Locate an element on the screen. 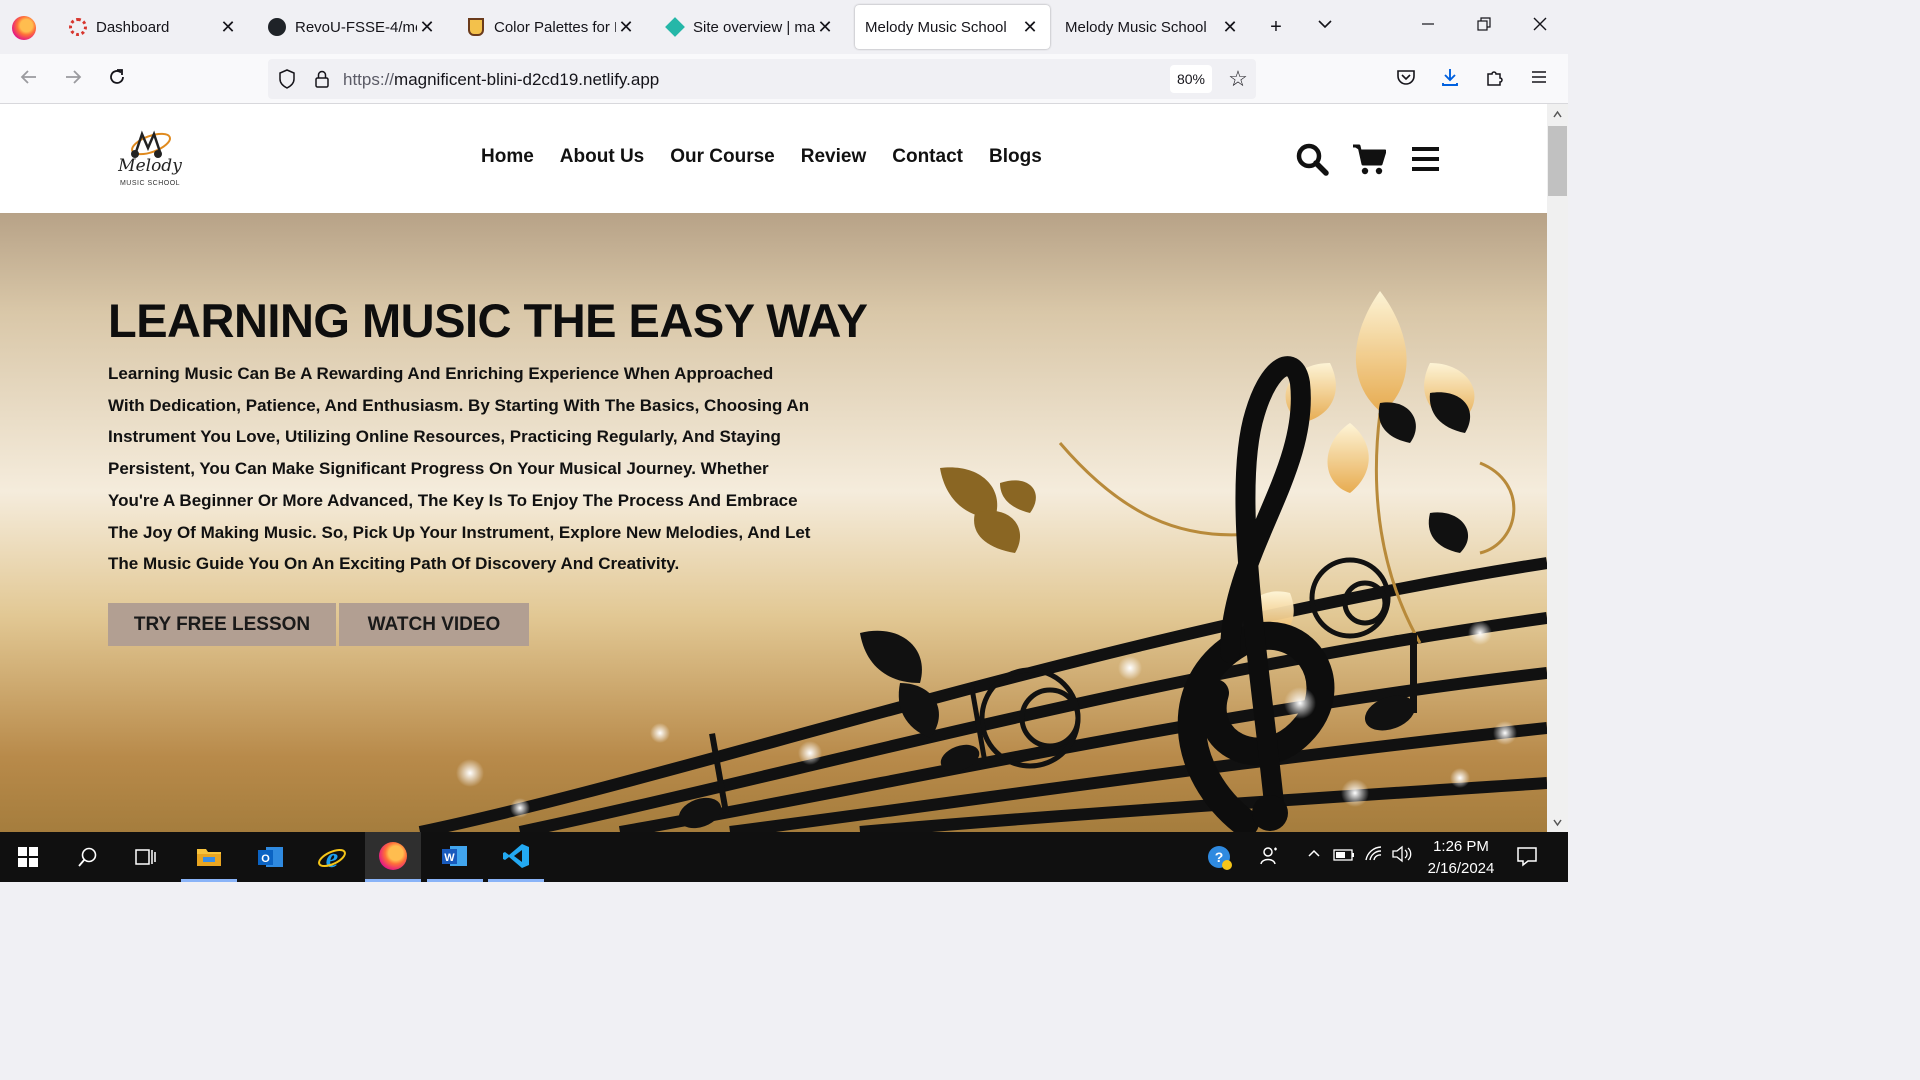 The width and height of the screenshot is (1920, 1080). firefox-taskbar-icon is located at coordinates (393, 857).